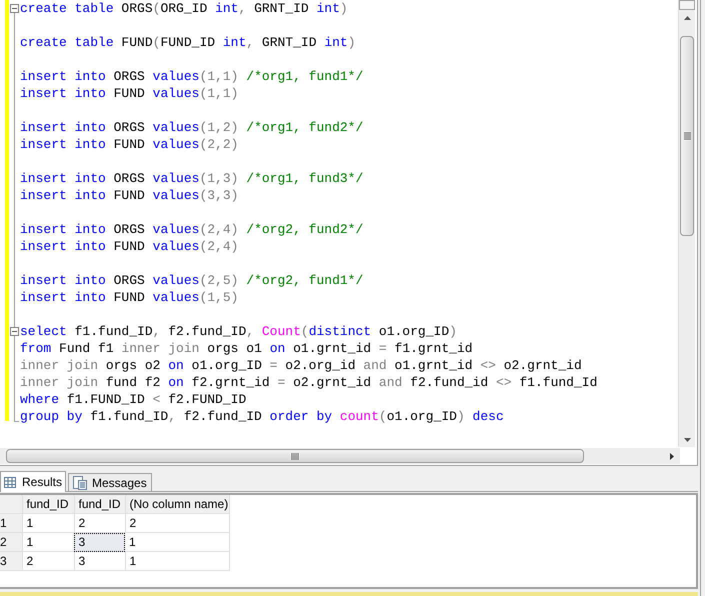  I want to click on corner-header, so click(11, 504).